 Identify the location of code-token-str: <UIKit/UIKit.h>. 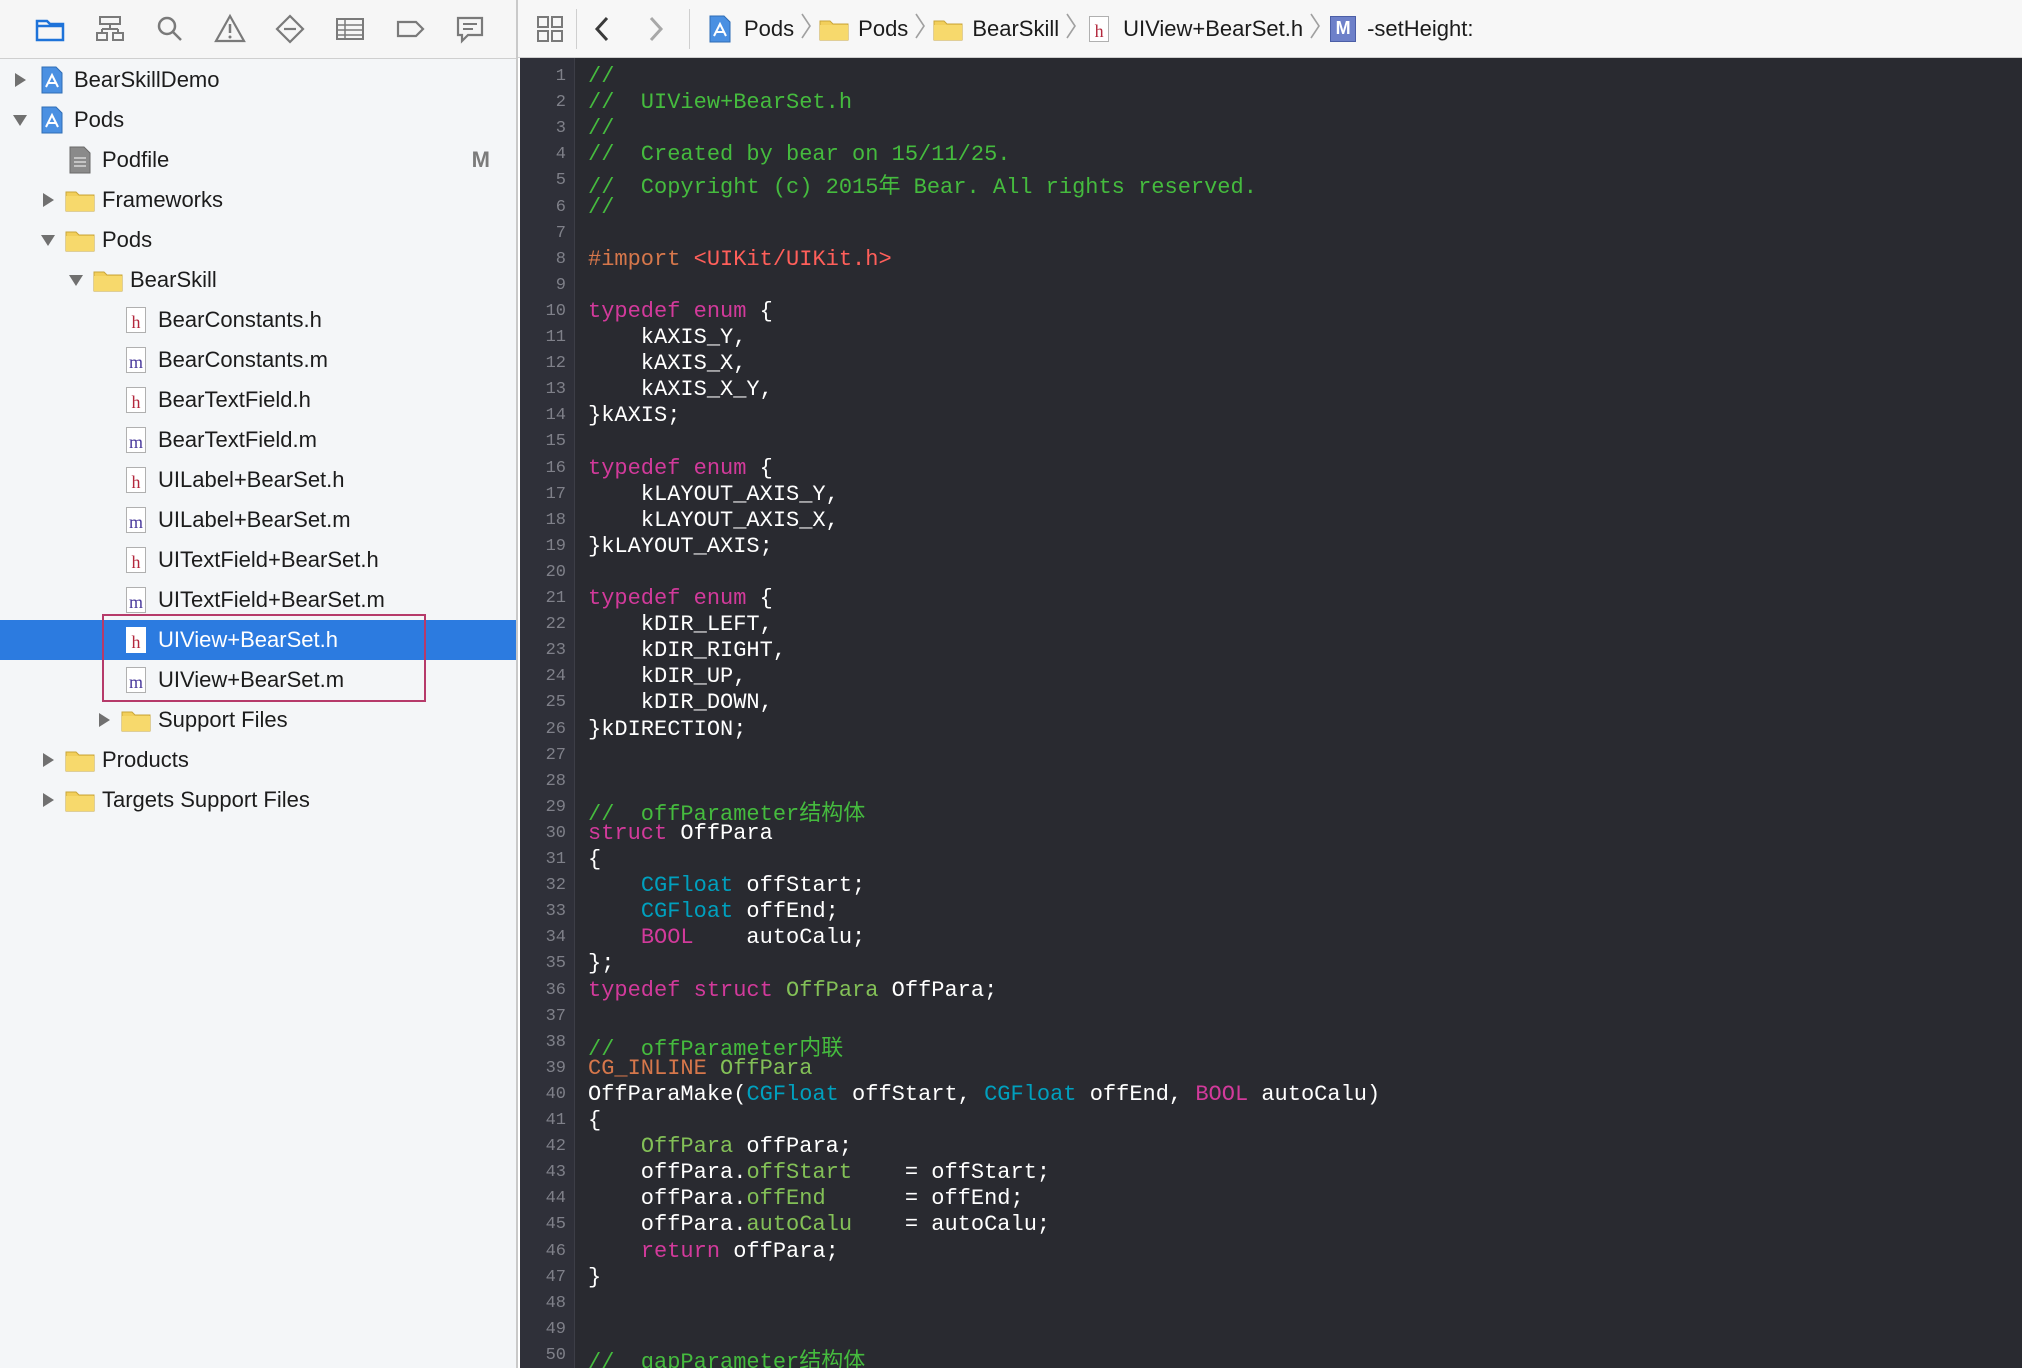
(792, 259).